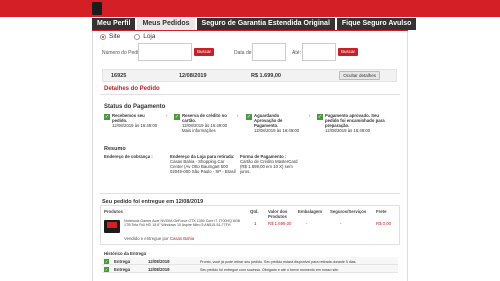  I want to click on product-shipping: R$ 0,00, so click(384, 223).